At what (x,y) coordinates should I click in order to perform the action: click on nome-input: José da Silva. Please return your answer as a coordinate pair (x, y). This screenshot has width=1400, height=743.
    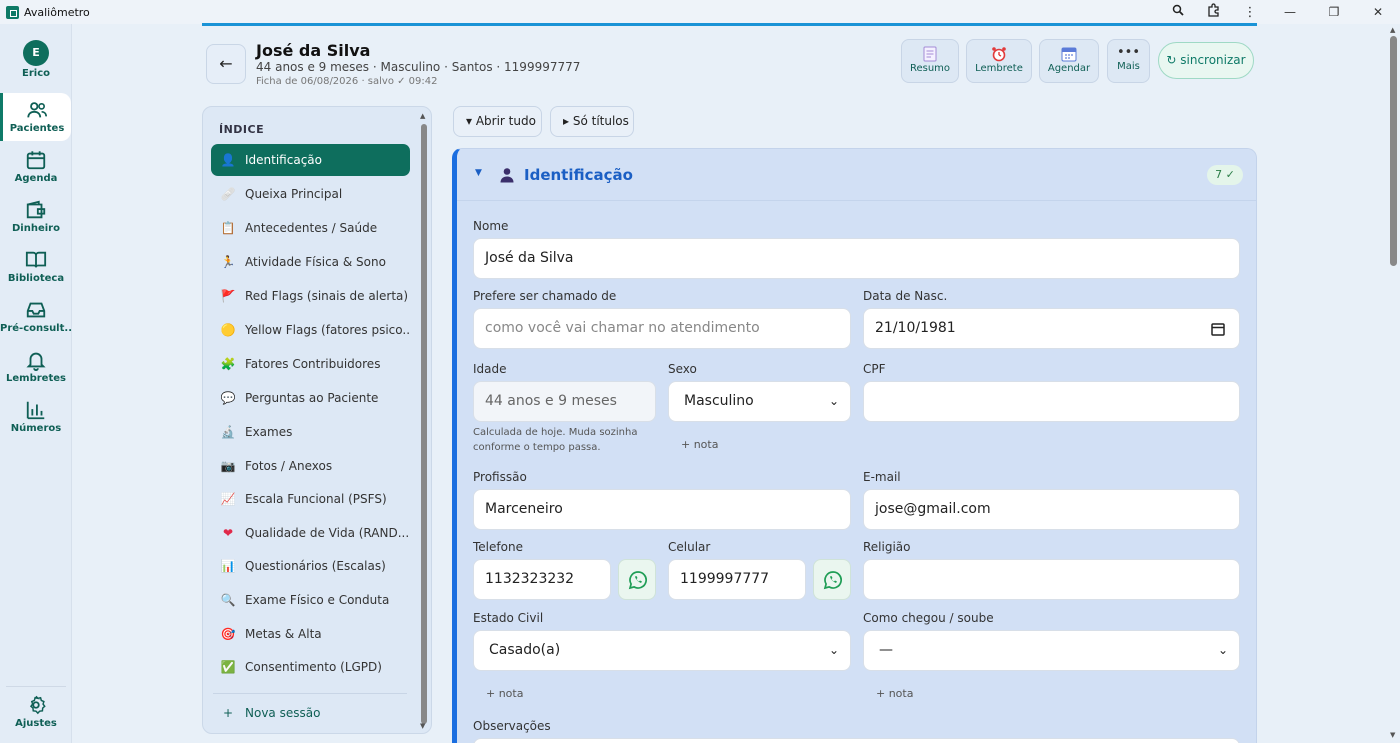
    Looking at the image, I should click on (856, 258).